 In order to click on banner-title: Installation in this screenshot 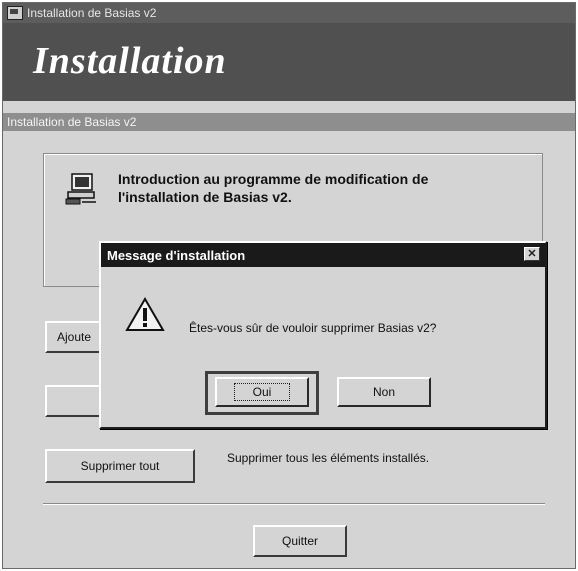, I will do `click(130, 61)`.